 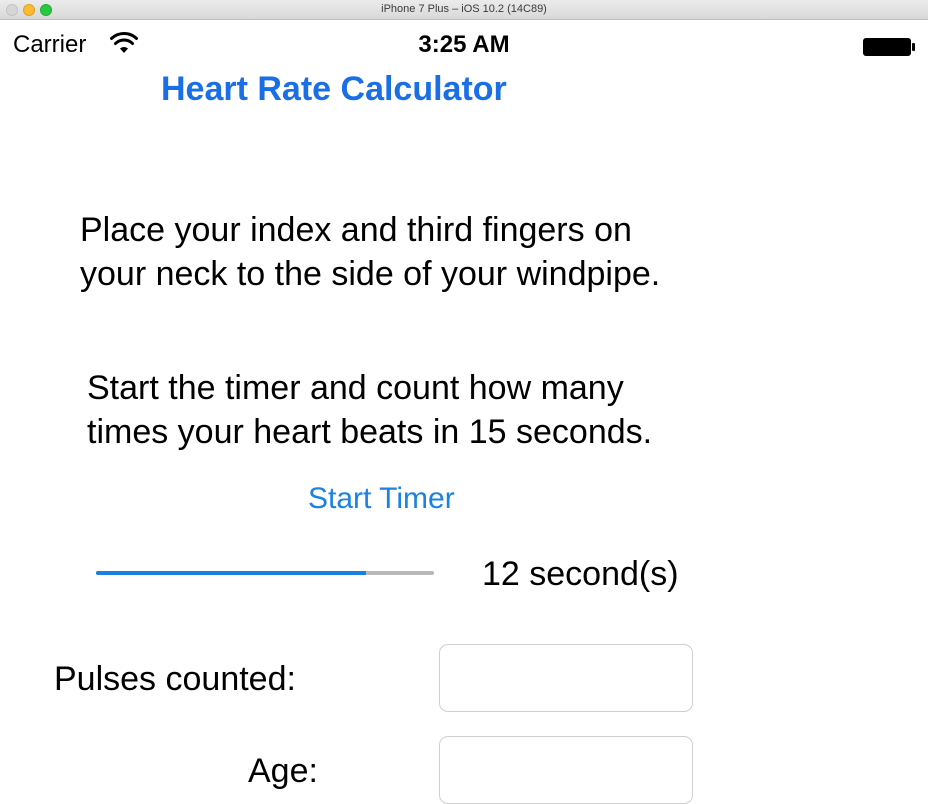 I want to click on elapsed-seconds-label: 12 second(s), so click(x=580, y=574).